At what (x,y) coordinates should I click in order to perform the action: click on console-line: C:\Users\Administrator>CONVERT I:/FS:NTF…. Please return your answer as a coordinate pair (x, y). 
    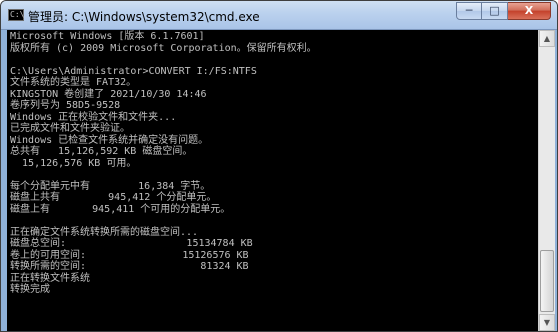
    Looking at the image, I should click on (133, 71).